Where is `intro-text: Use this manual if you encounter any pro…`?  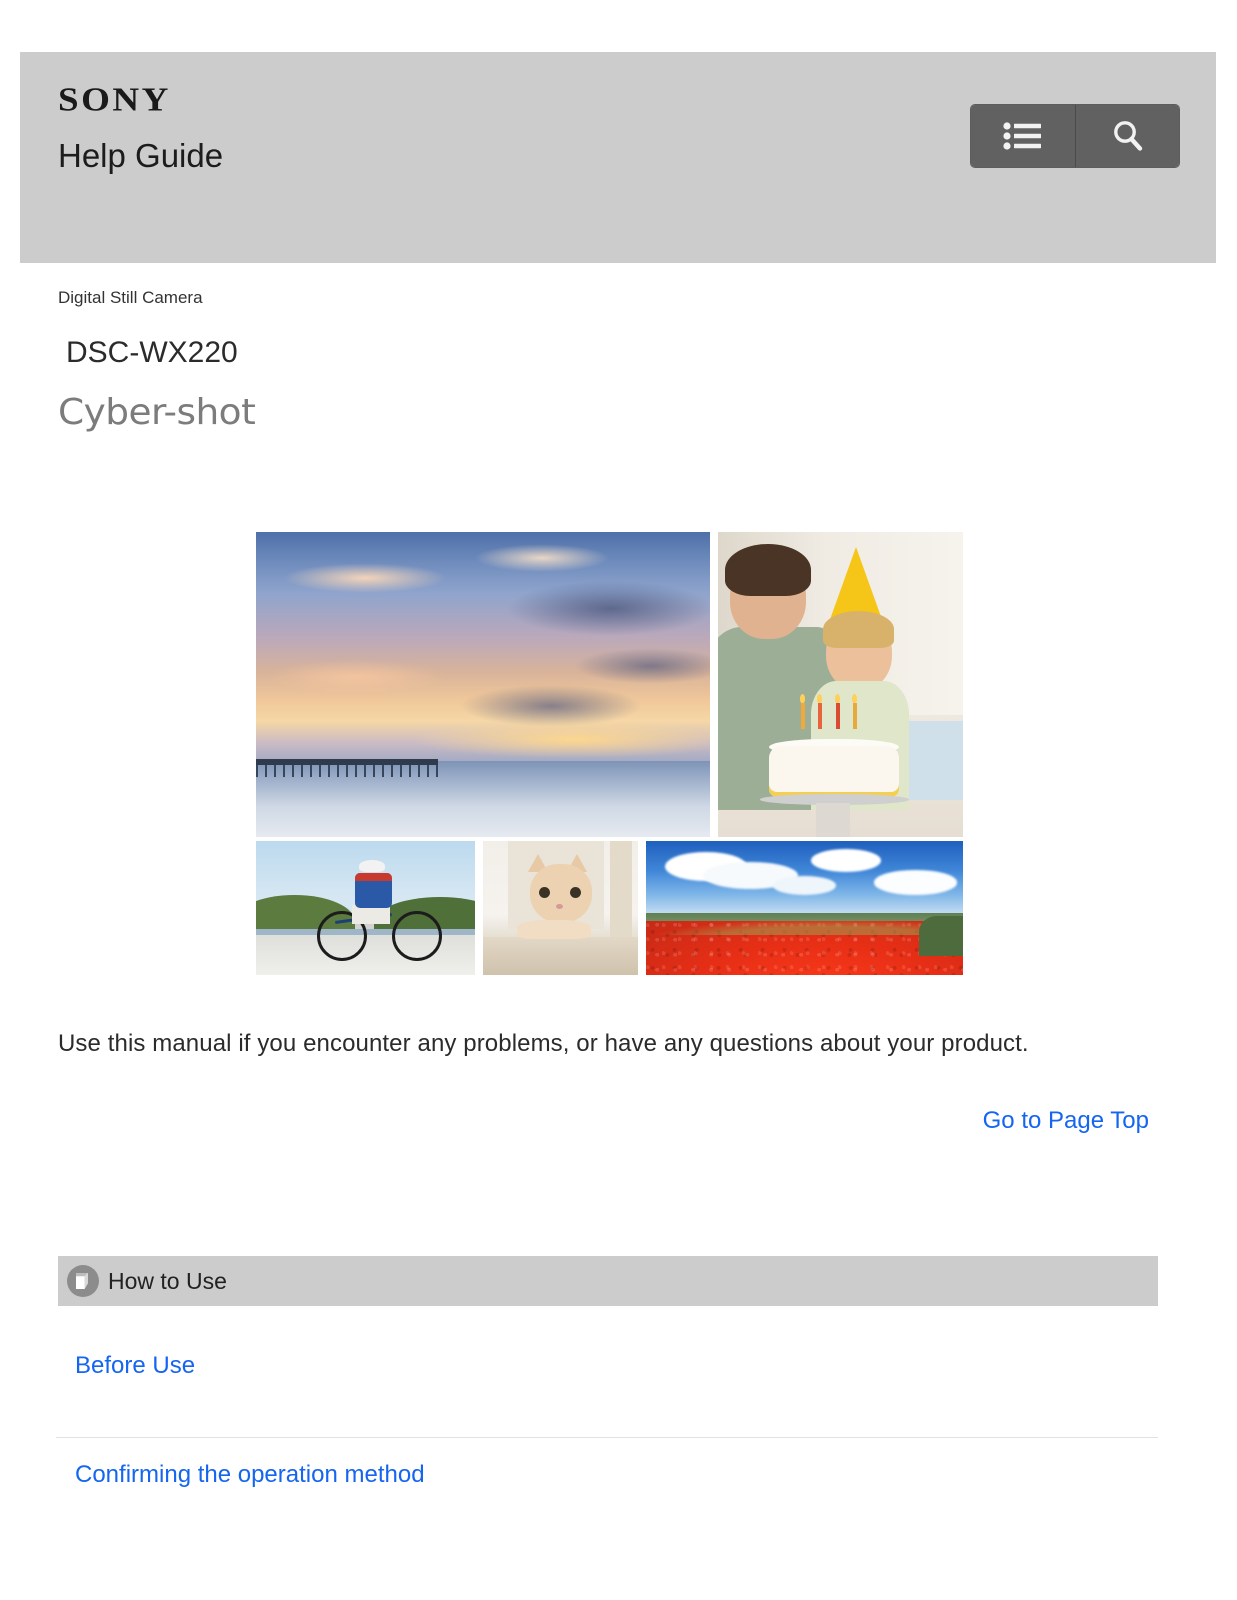 intro-text: Use this manual if you encounter any pro… is located at coordinates (543, 1043).